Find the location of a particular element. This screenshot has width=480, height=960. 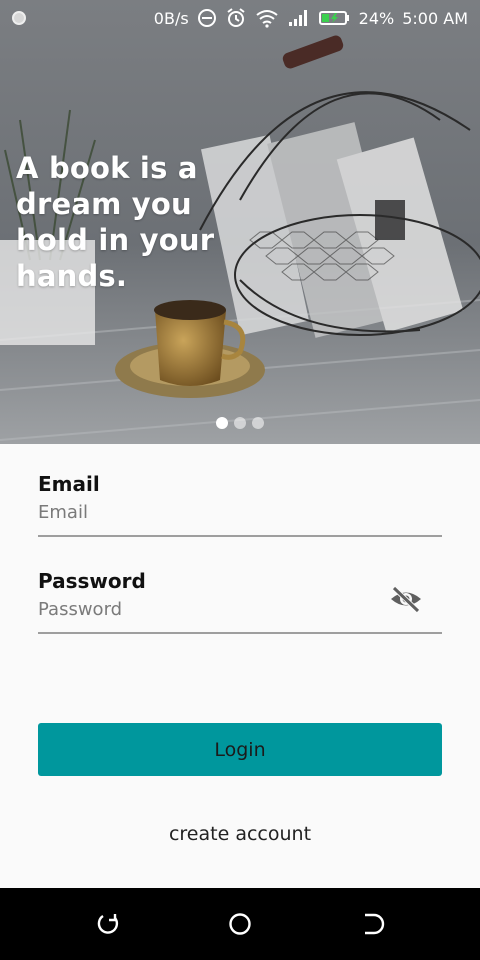

clock: 5:00 AM is located at coordinates (435, 18).